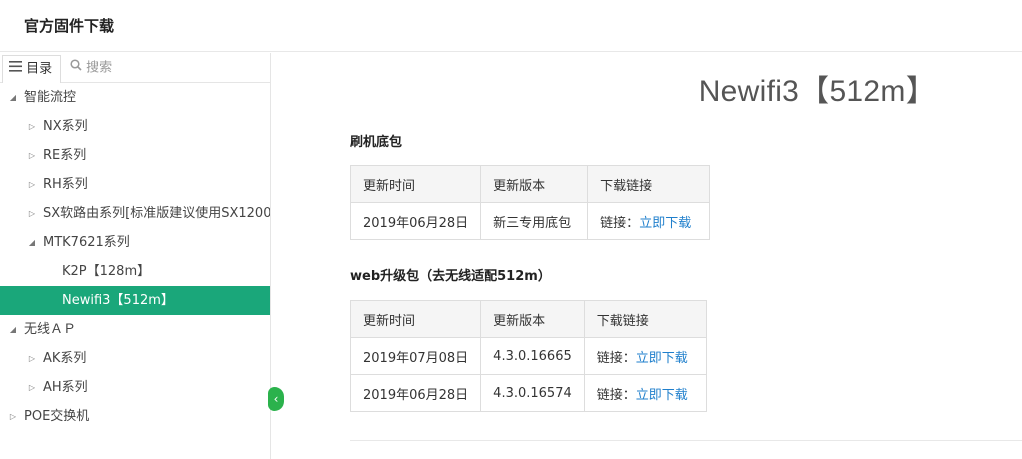  I want to click on tree-item: K2P【128m】, so click(135, 271).